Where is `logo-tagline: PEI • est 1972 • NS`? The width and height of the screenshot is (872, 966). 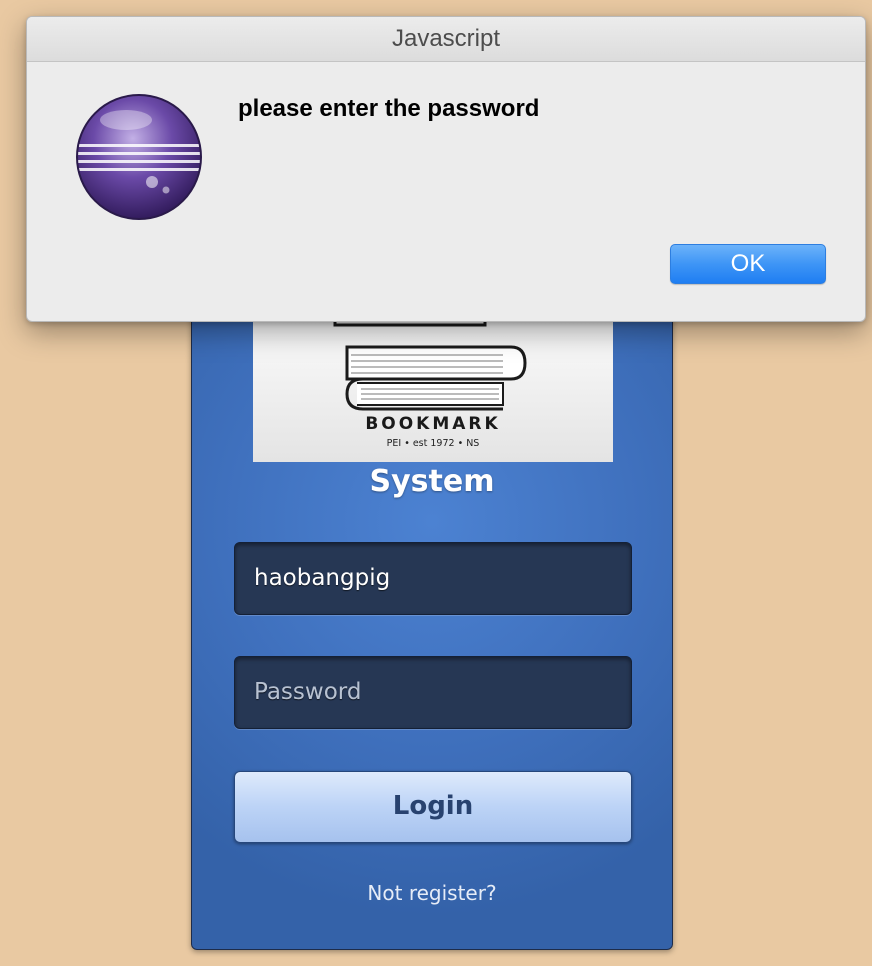 logo-tagline: PEI • est 1972 • NS is located at coordinates (433, 443).